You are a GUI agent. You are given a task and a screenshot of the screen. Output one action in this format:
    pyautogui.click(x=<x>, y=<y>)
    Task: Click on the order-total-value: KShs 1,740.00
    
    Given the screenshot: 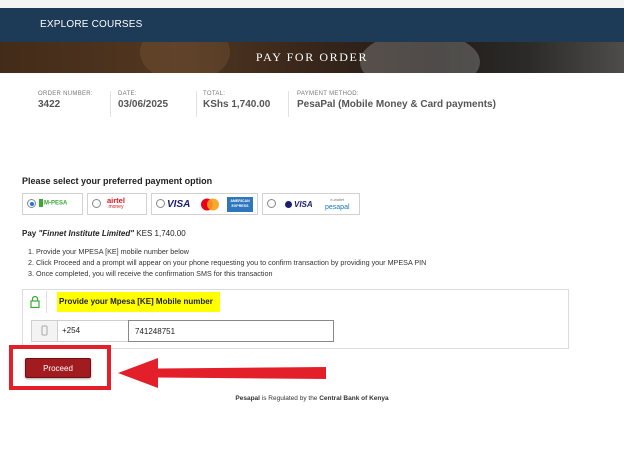 What is the action you would take?
    pyautogui.click(x=237, y=104)
    